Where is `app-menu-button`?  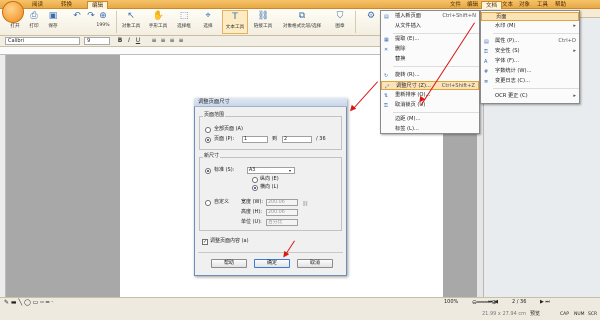 app-menu-button is located at coordinates (13, 12).